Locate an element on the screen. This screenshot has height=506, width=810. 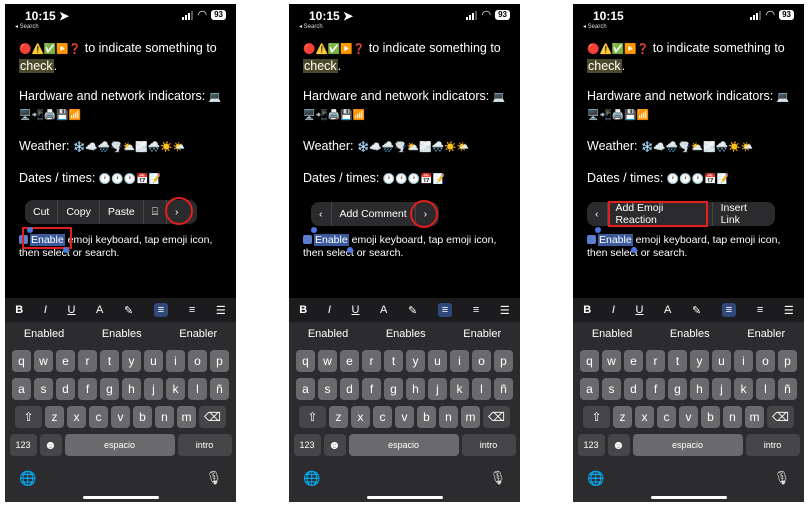
paste-button: Paste is located at coordinates (121, 212).